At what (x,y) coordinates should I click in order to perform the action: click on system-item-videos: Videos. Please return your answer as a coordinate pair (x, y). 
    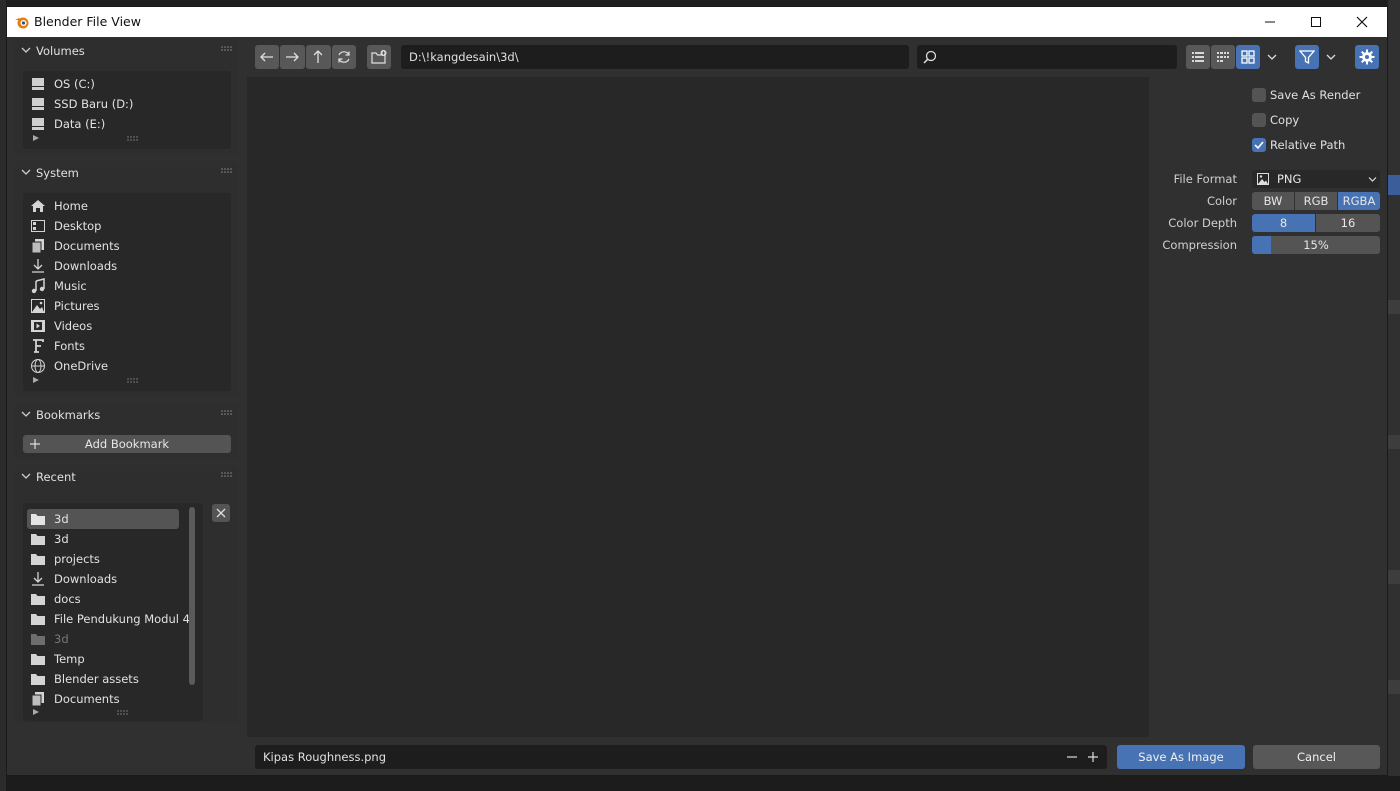
    Looking at the image, I should click on (122, 326).